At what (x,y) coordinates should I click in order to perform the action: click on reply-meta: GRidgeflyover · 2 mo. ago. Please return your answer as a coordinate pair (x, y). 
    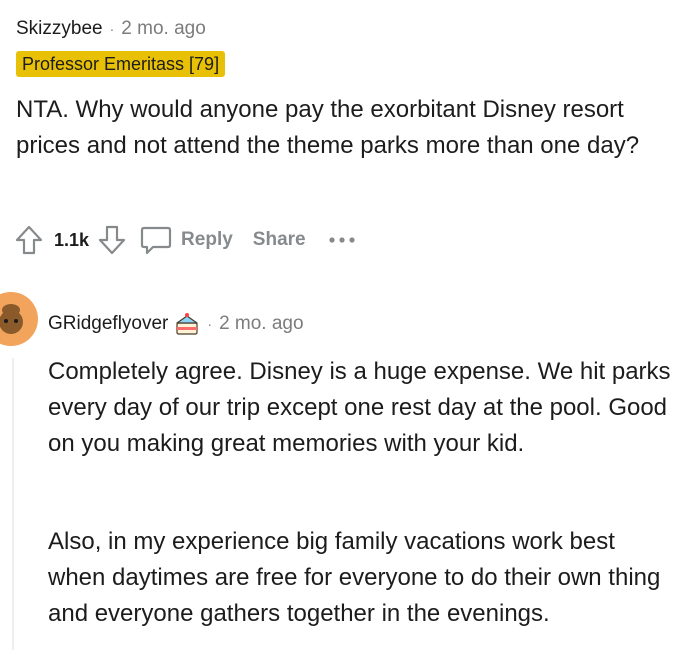
    Looking at the image, I should click on (176, 324).